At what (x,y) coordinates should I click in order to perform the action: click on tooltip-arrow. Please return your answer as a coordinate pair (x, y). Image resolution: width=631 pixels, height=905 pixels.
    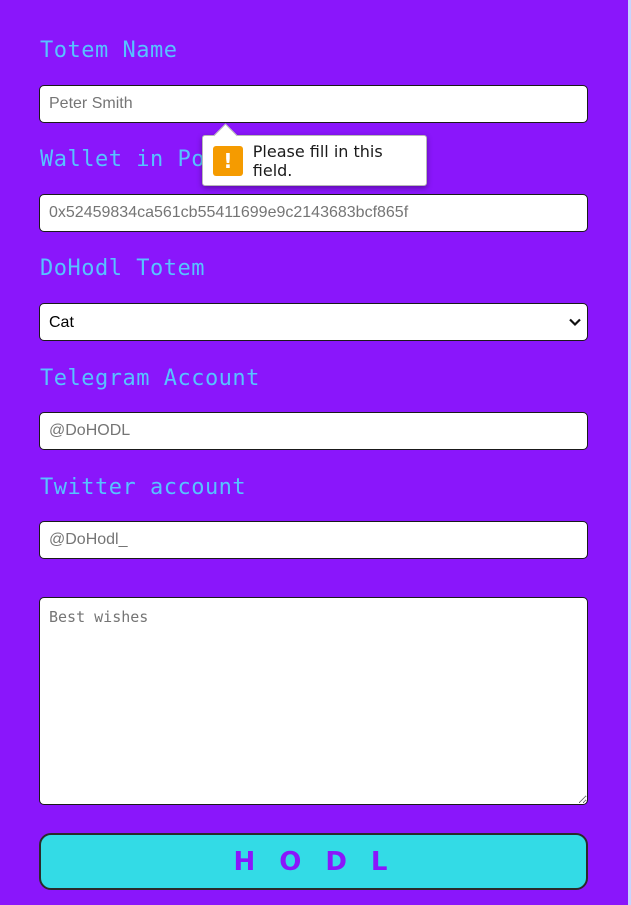
    Looking at the image, I should click on (225, 135).